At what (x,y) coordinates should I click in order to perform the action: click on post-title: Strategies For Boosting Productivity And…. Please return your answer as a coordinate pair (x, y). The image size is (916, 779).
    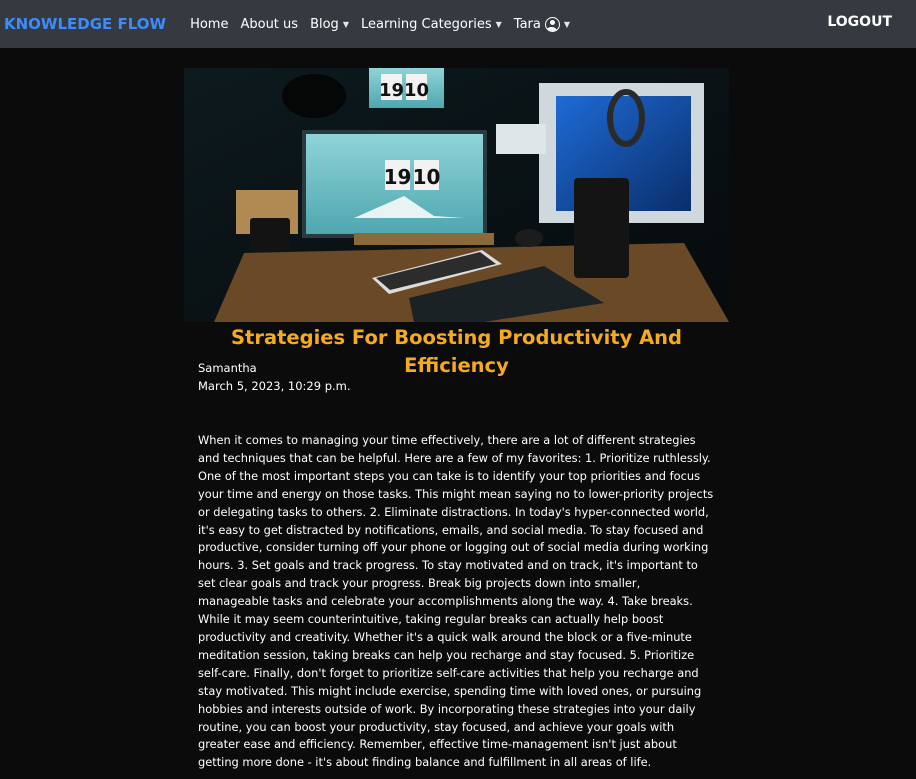
    Looking at the image, I should click on (456, 351).